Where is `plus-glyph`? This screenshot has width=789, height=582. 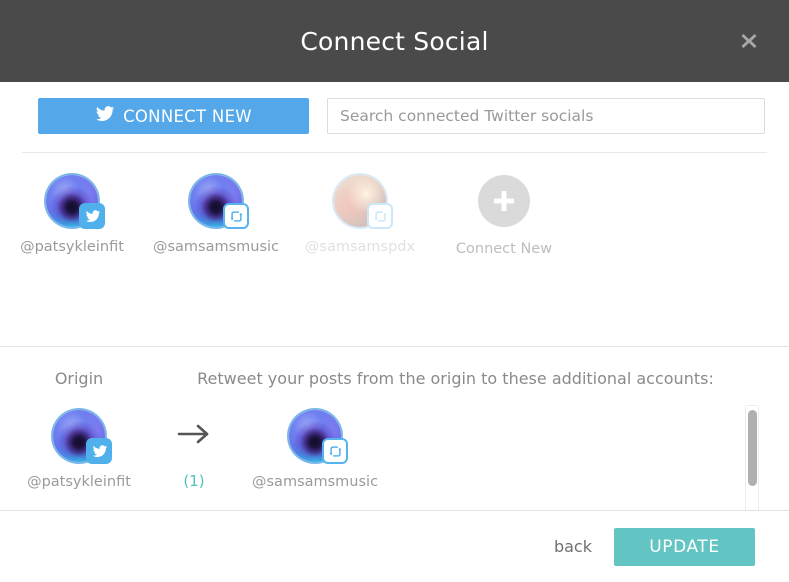
plus-glyph is located at coordinates (504, 201).